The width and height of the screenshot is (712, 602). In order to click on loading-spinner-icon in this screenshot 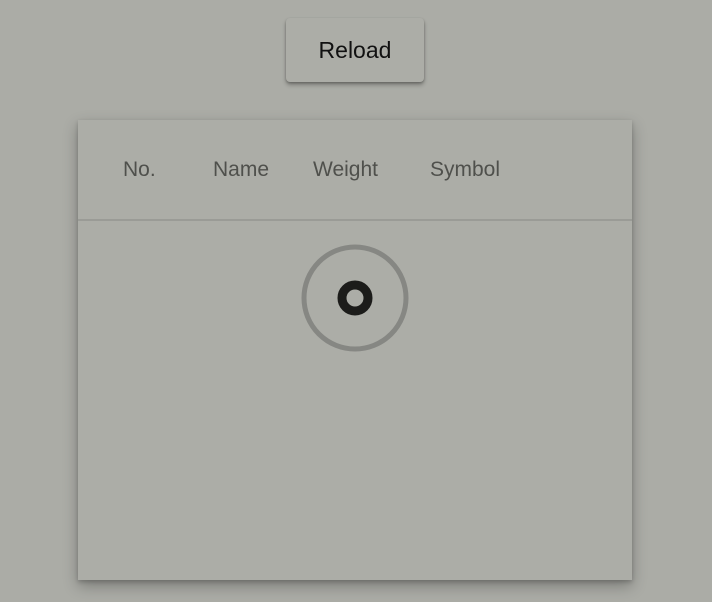, I will do `click(355, 298)`.